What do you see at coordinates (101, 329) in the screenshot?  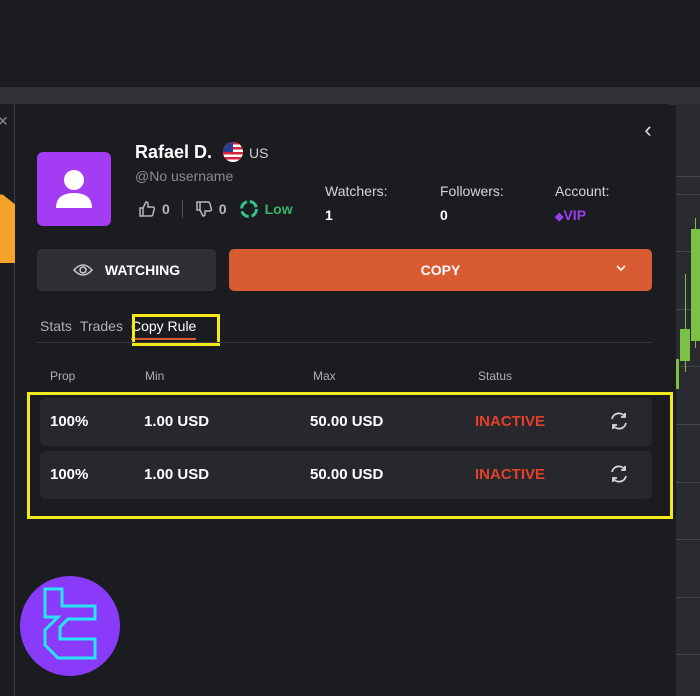 I see `tab-trades: Trades` at bounding box center [101, 329].